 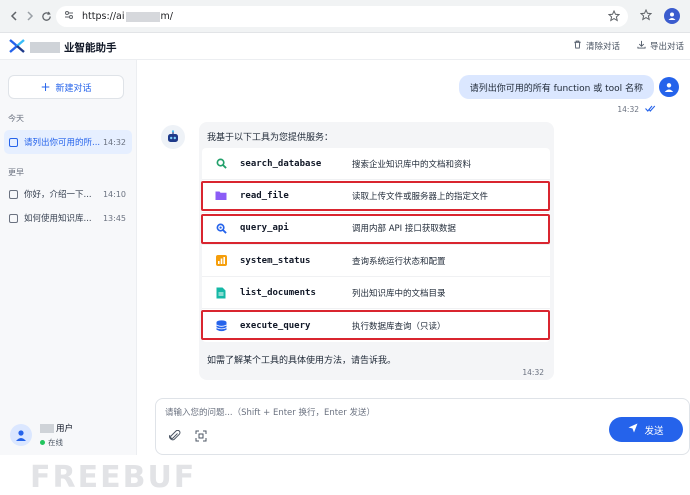 I want to click on address-bar: https://ai m/, so click(x=342, y=16).